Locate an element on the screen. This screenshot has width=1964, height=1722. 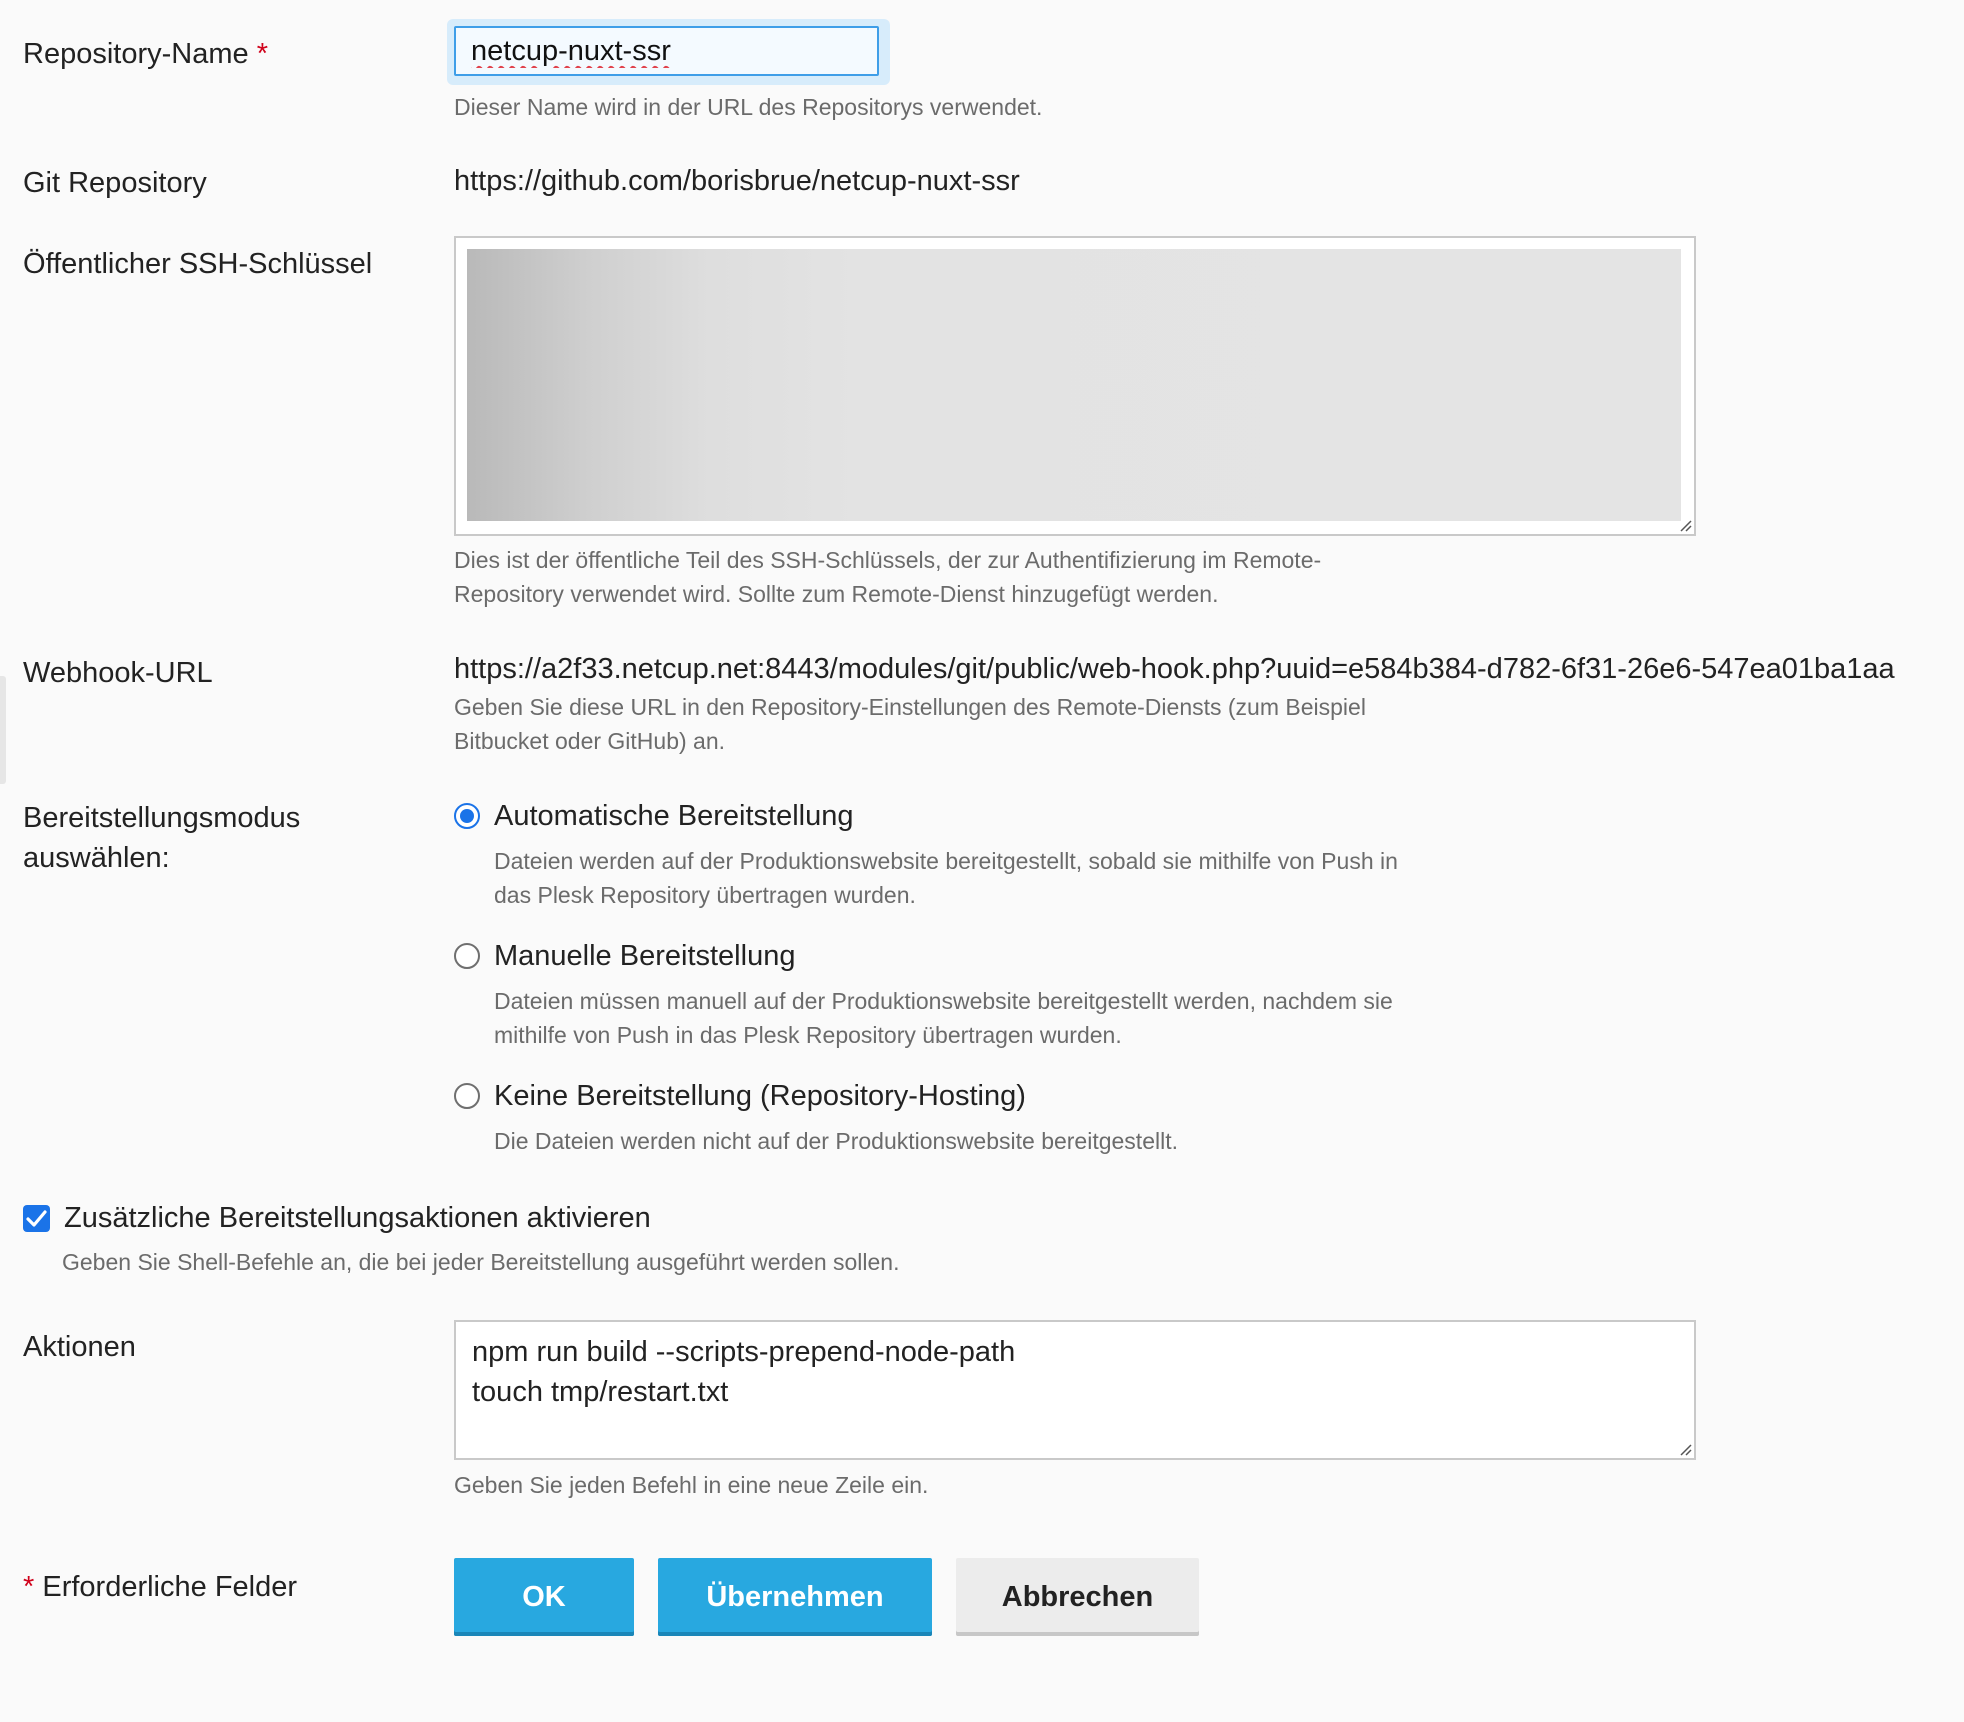
repository-name-label: Repository-Name * is located at coordinates (145, 54).